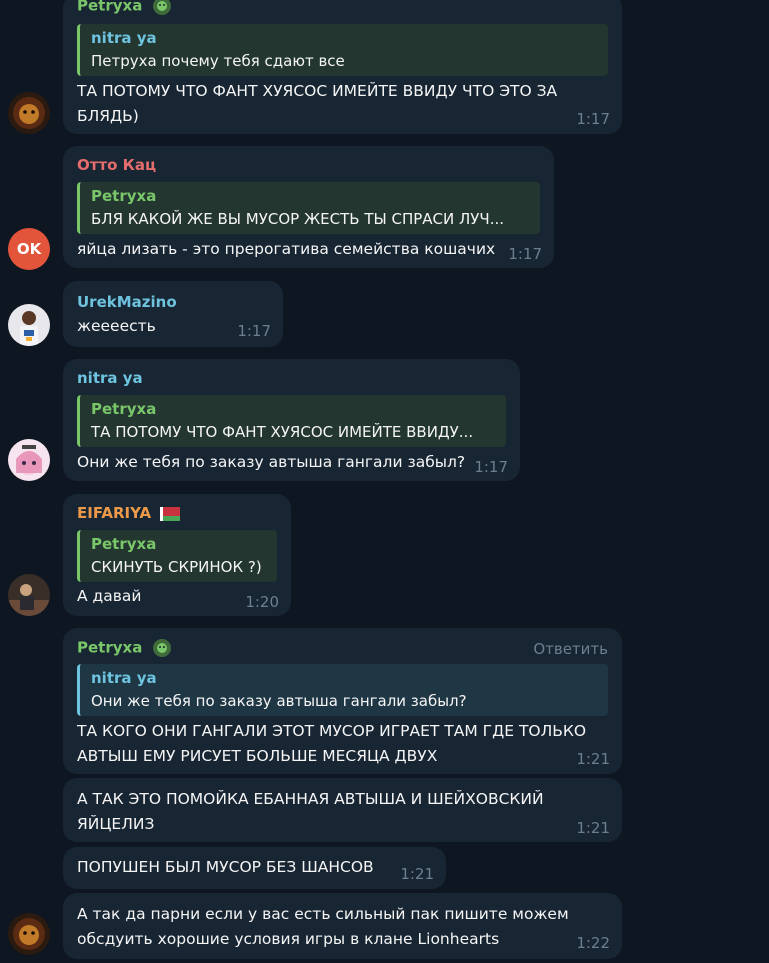 Image resolution: width=769 pixels, height=963 pixels. I want to click on message-text: А давай, so click(109, 596).